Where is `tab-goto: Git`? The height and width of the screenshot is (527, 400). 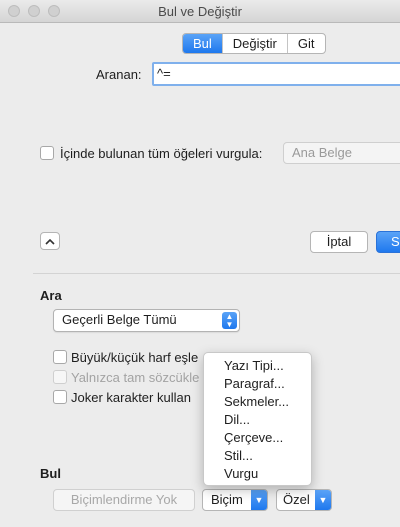
tab-goto: Git is located at coordinates (305, 43).